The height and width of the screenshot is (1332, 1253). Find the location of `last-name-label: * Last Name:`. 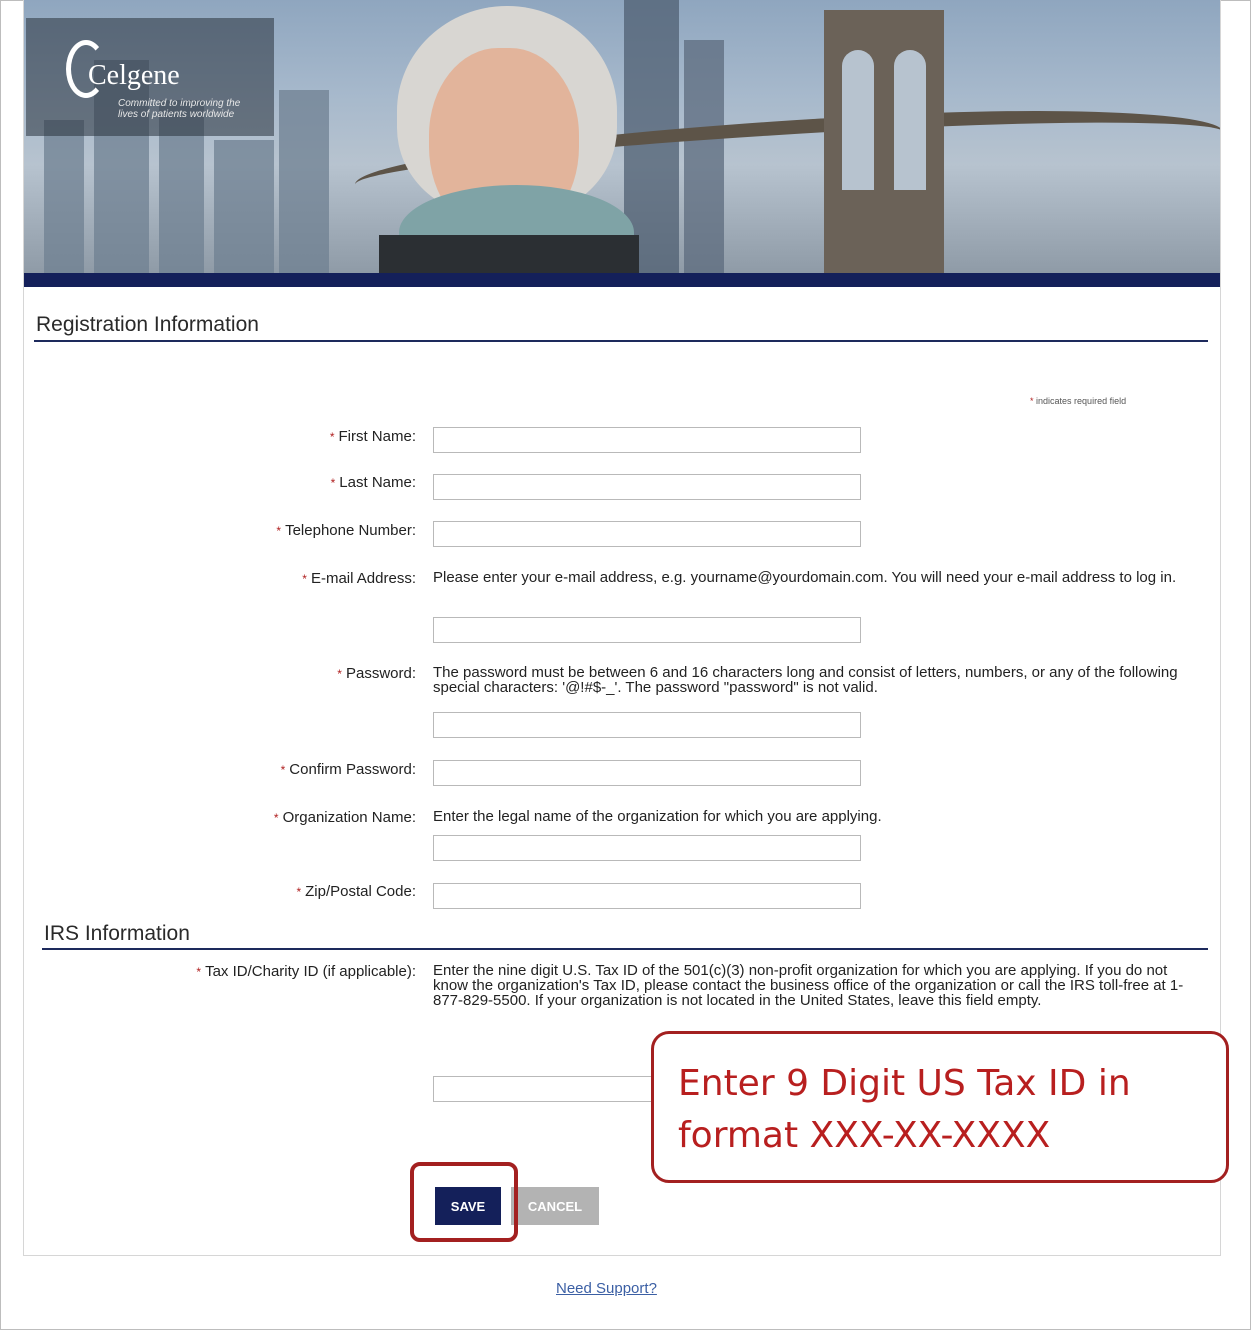

last-name-label: * Last Name: is located at coordinates (373, 482).